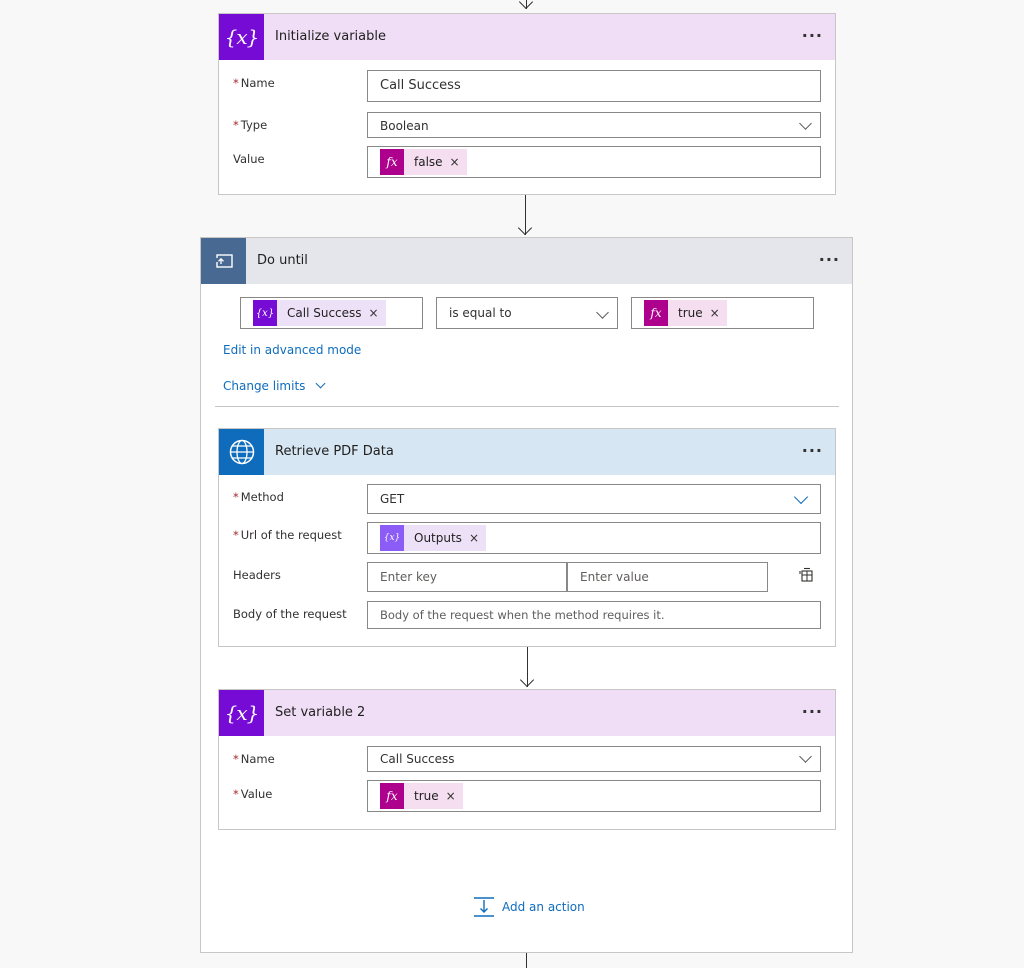 The image size is (1024, 968). I want to click on section-divider, so click(527, 406).